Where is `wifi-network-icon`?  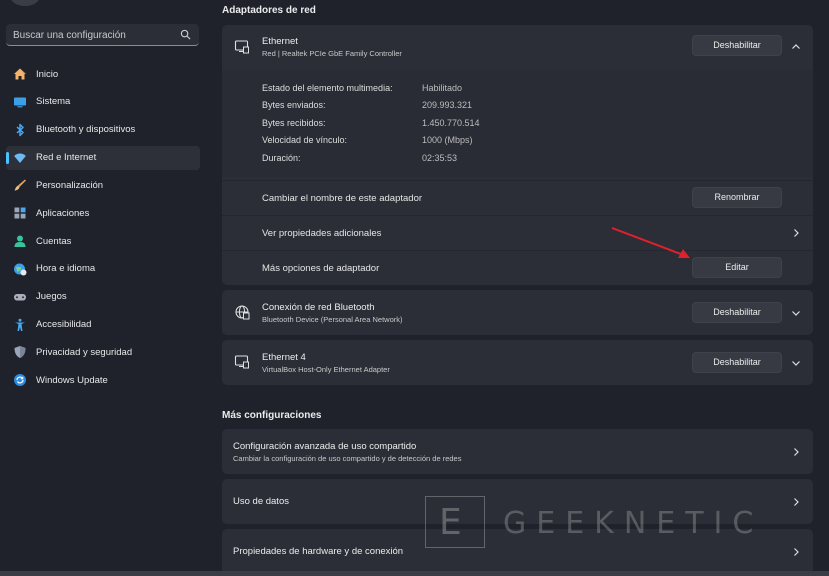 wifi-network-icon is located at coordinates (20, 158).